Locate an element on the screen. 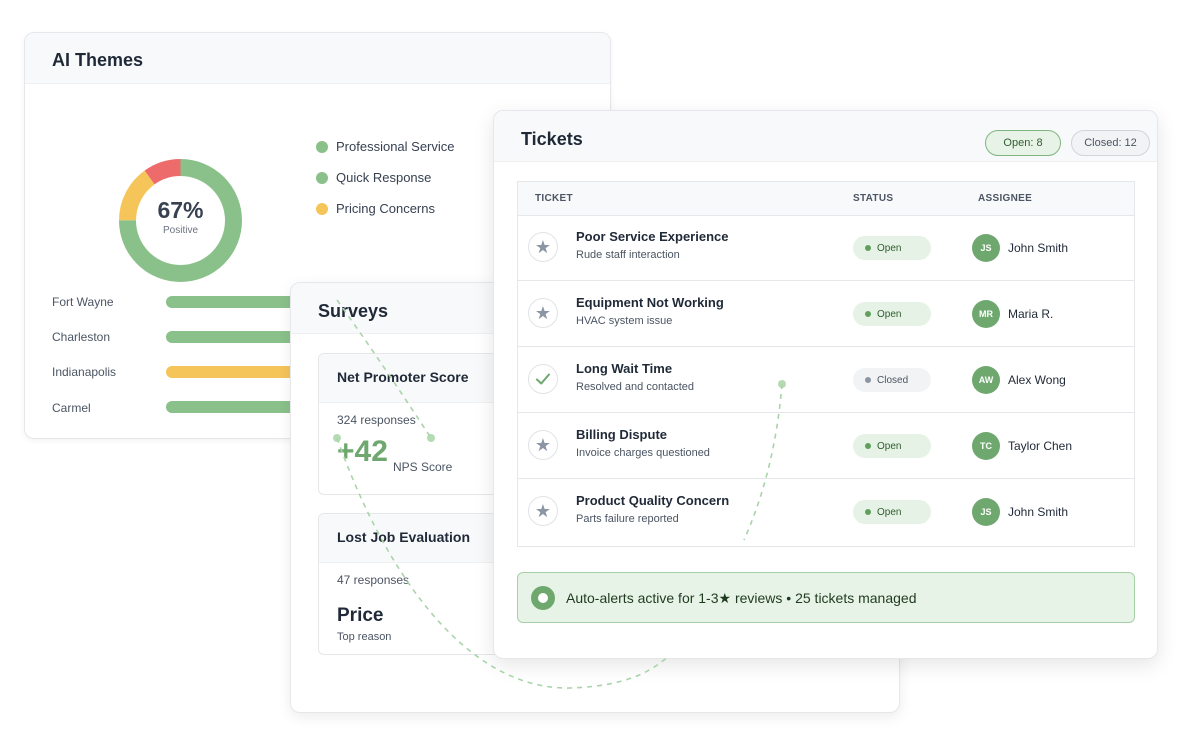 This screenshot has height=745, width=1193. ticket-title: Product Quality Concern is located at coordinates (653, 500).